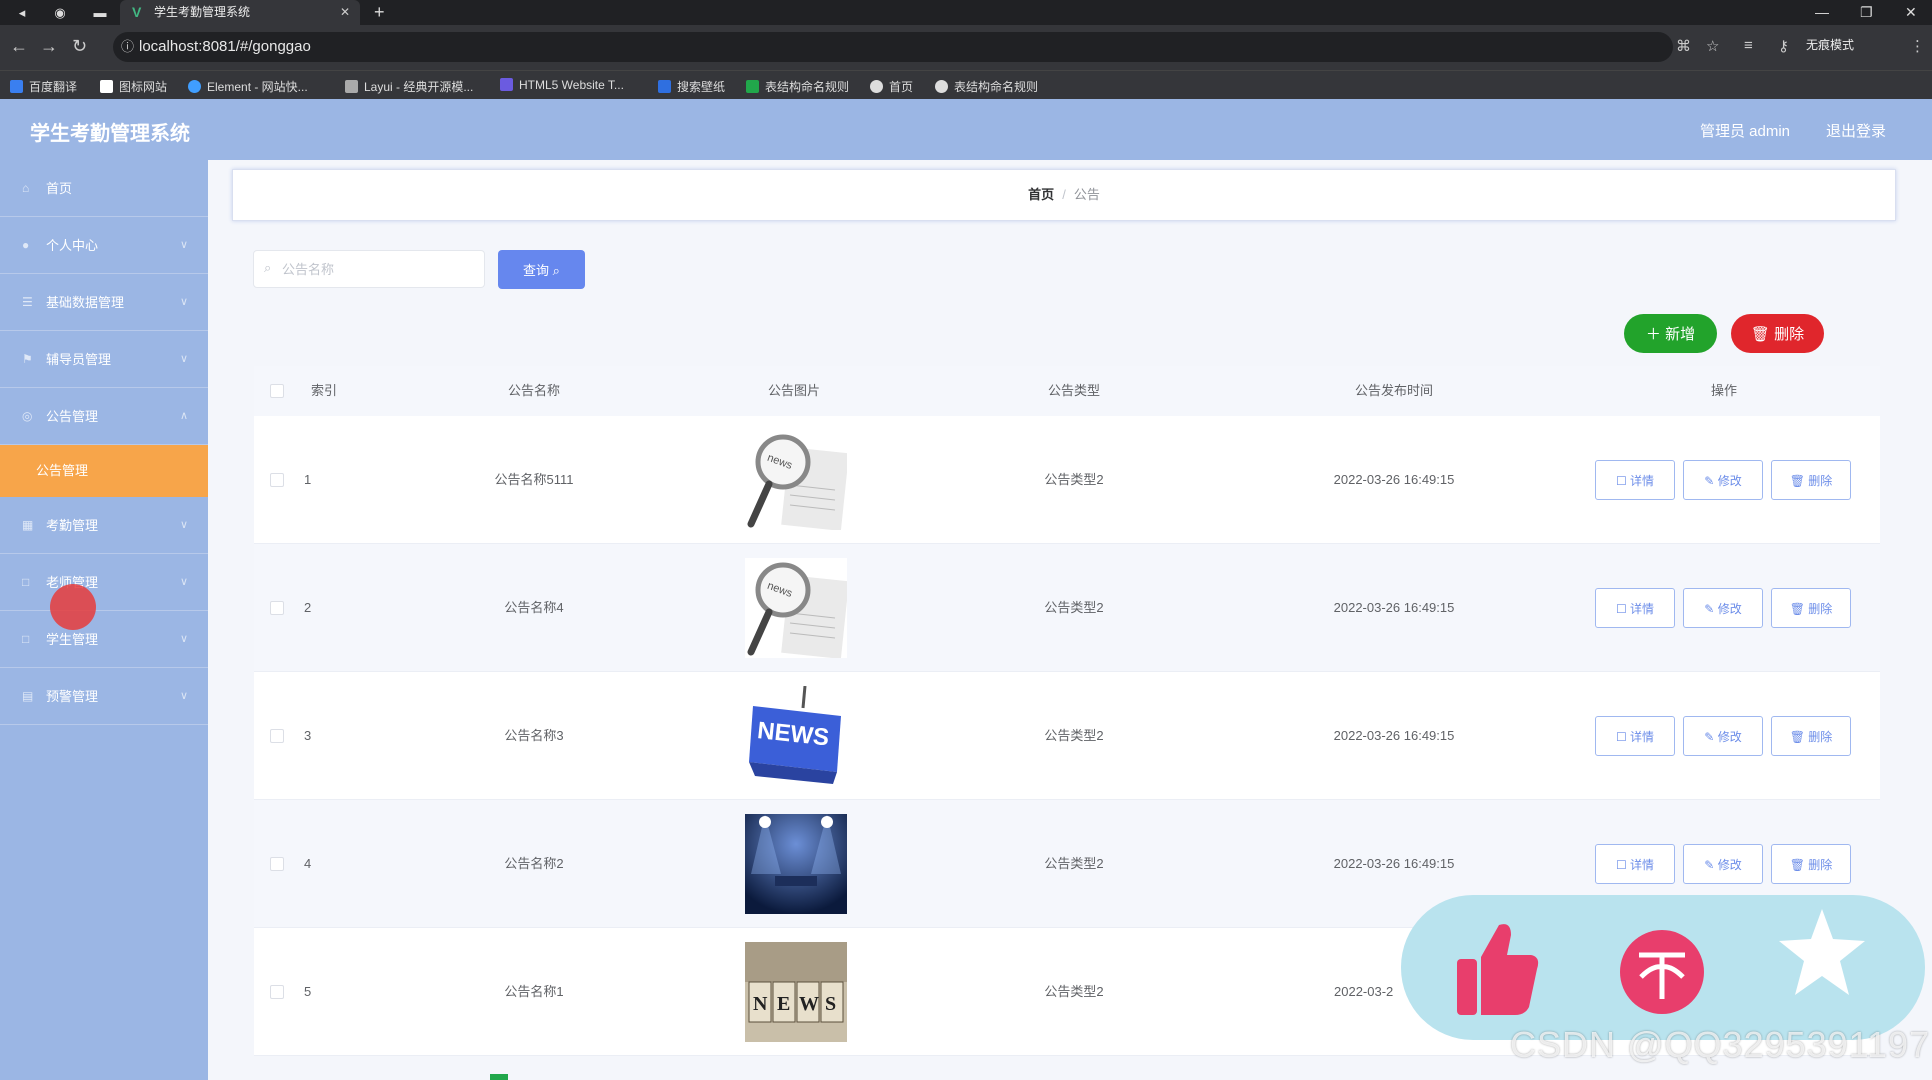 Image resolution: width=1932 pixels, height=1080 pixels. What do you see at coordinates (1683, 46) in the screenshot?
I see `translate-icon: ⌘` at bounding box center [1683, 46].